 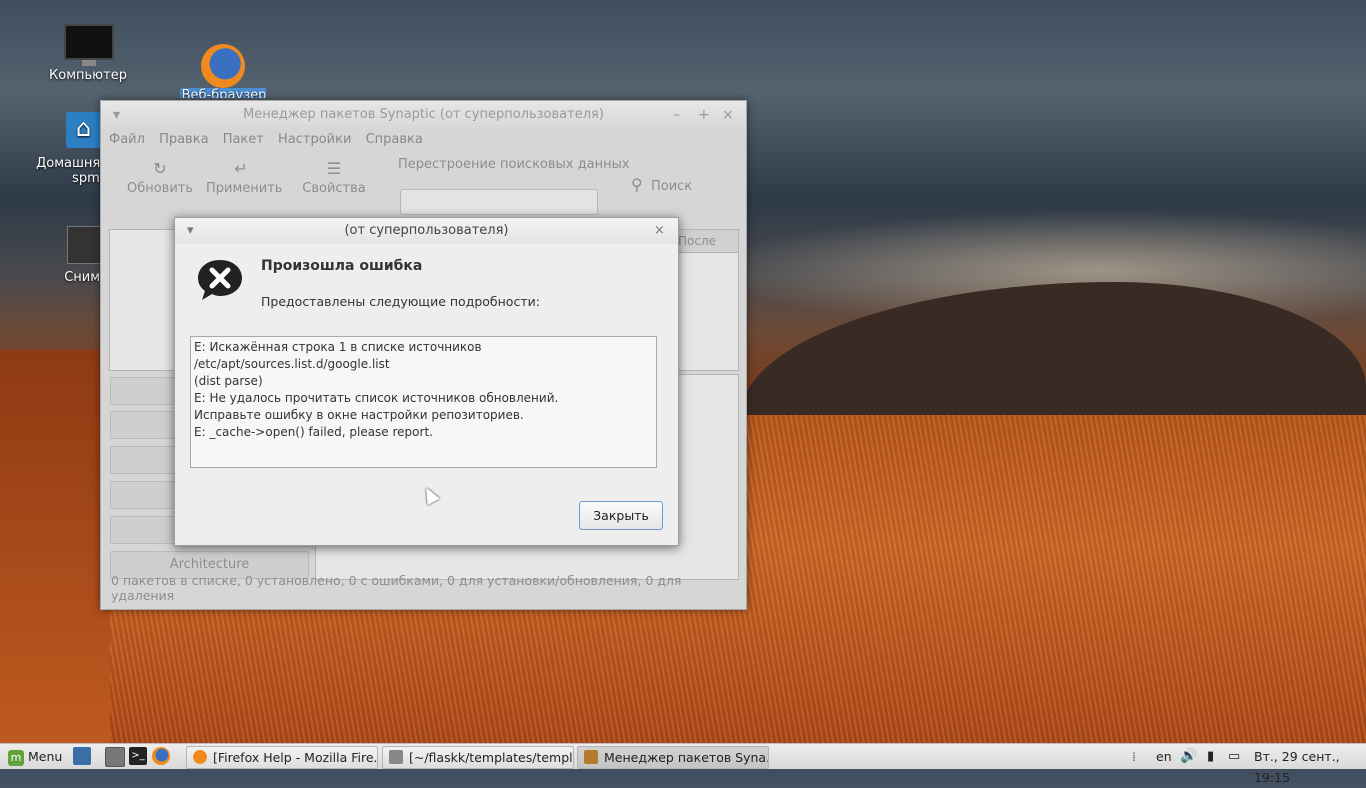 I want to click on reload-icon: ↻, so click(x=160, y=168).